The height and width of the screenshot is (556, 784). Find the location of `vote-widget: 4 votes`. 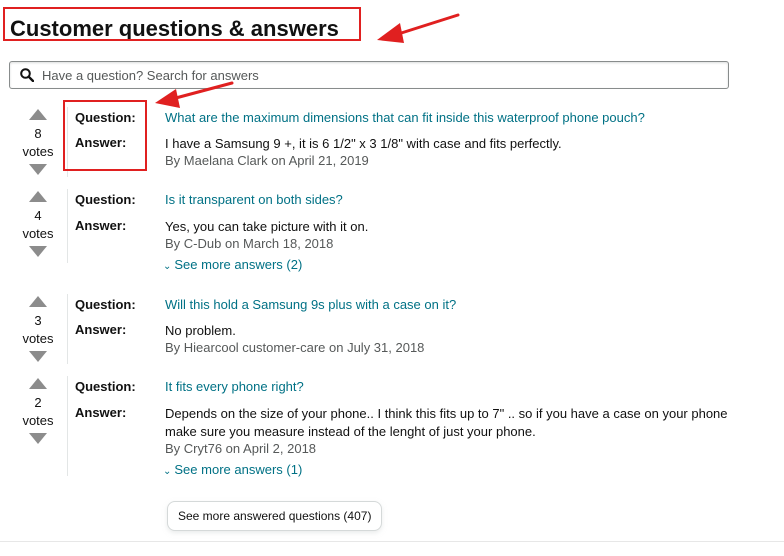

vote-widget: 4 votes is located at coordinates (38, 224).